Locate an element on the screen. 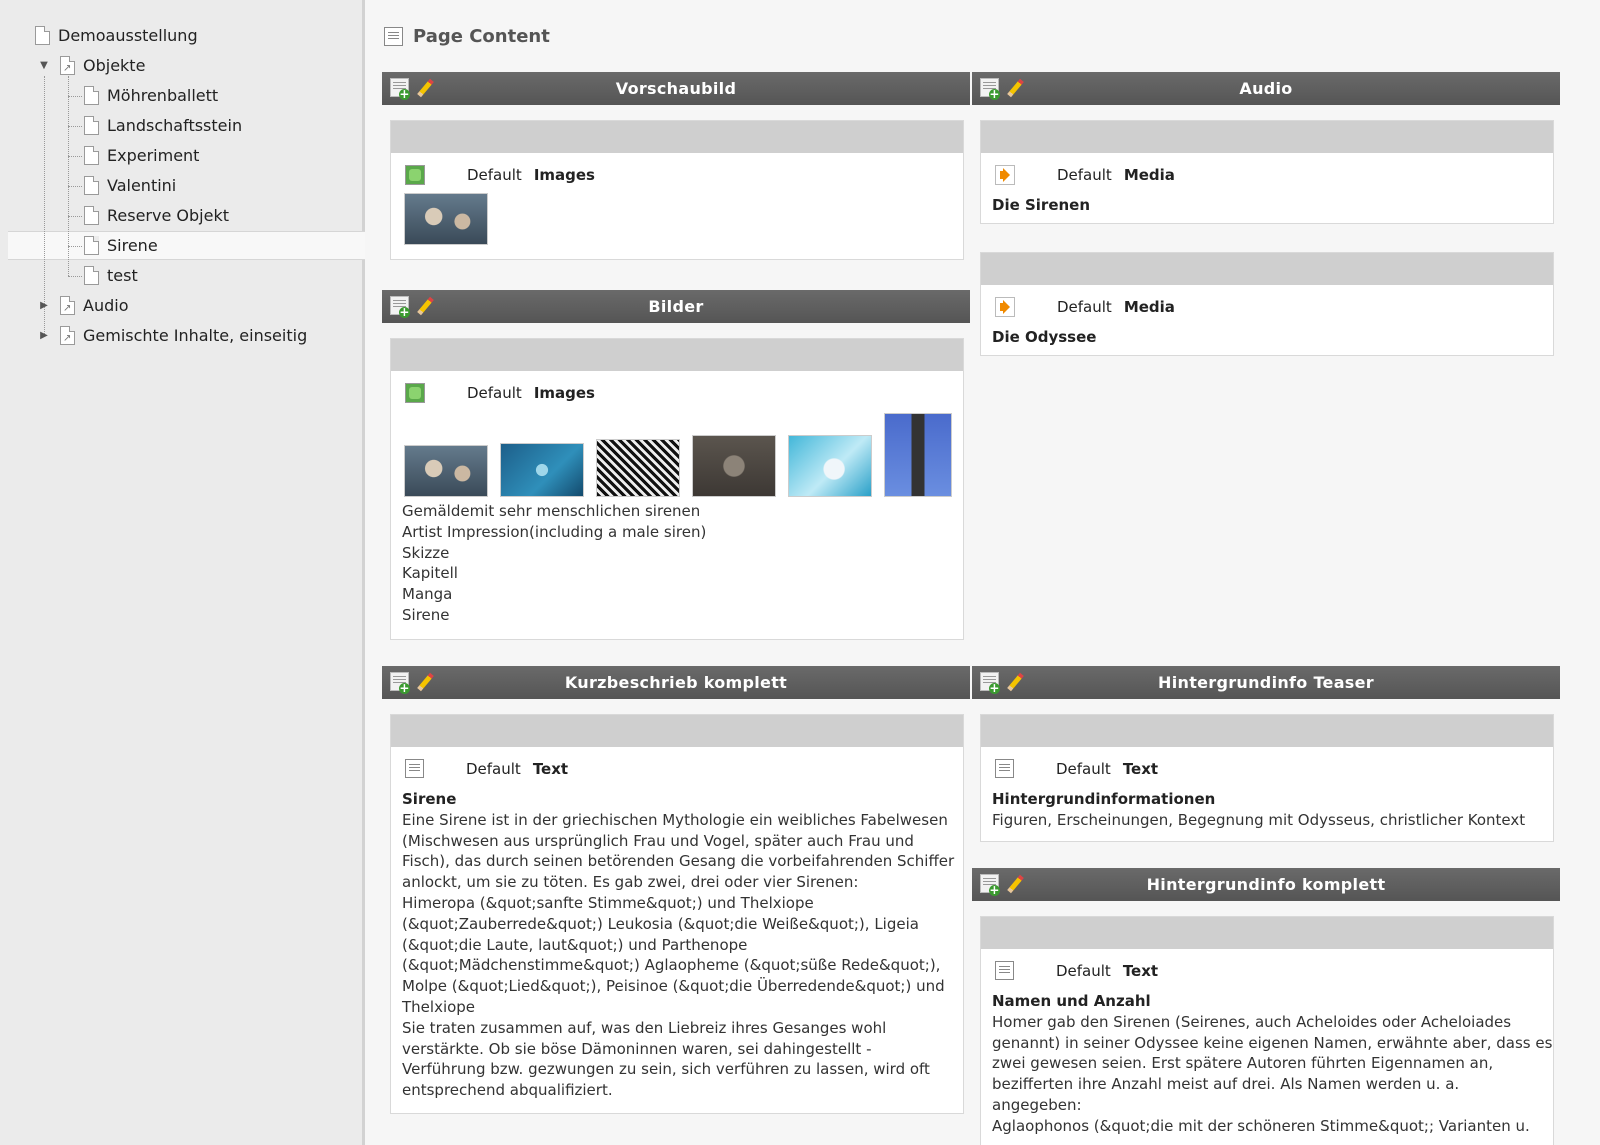  image-caption: Gemäldemit sehr menschlichen sirenen is located at coordinates (551, 511).